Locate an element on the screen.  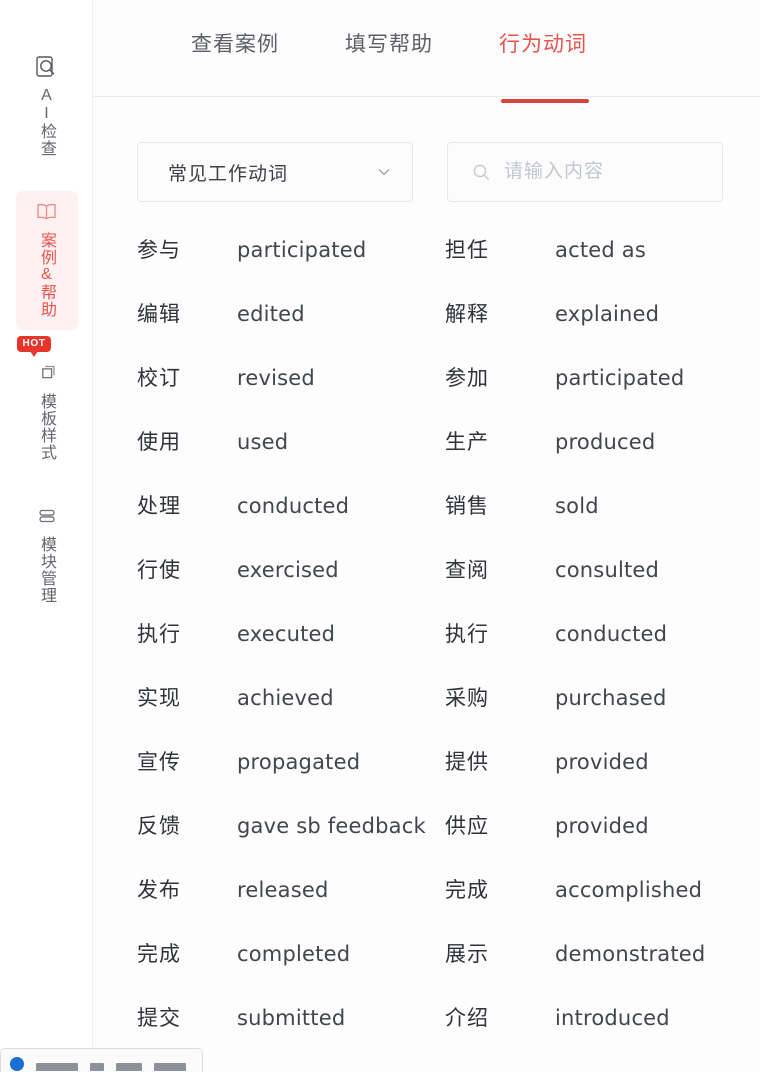
controls-row: 常见工作动词 is located at coordinates (426, 149).